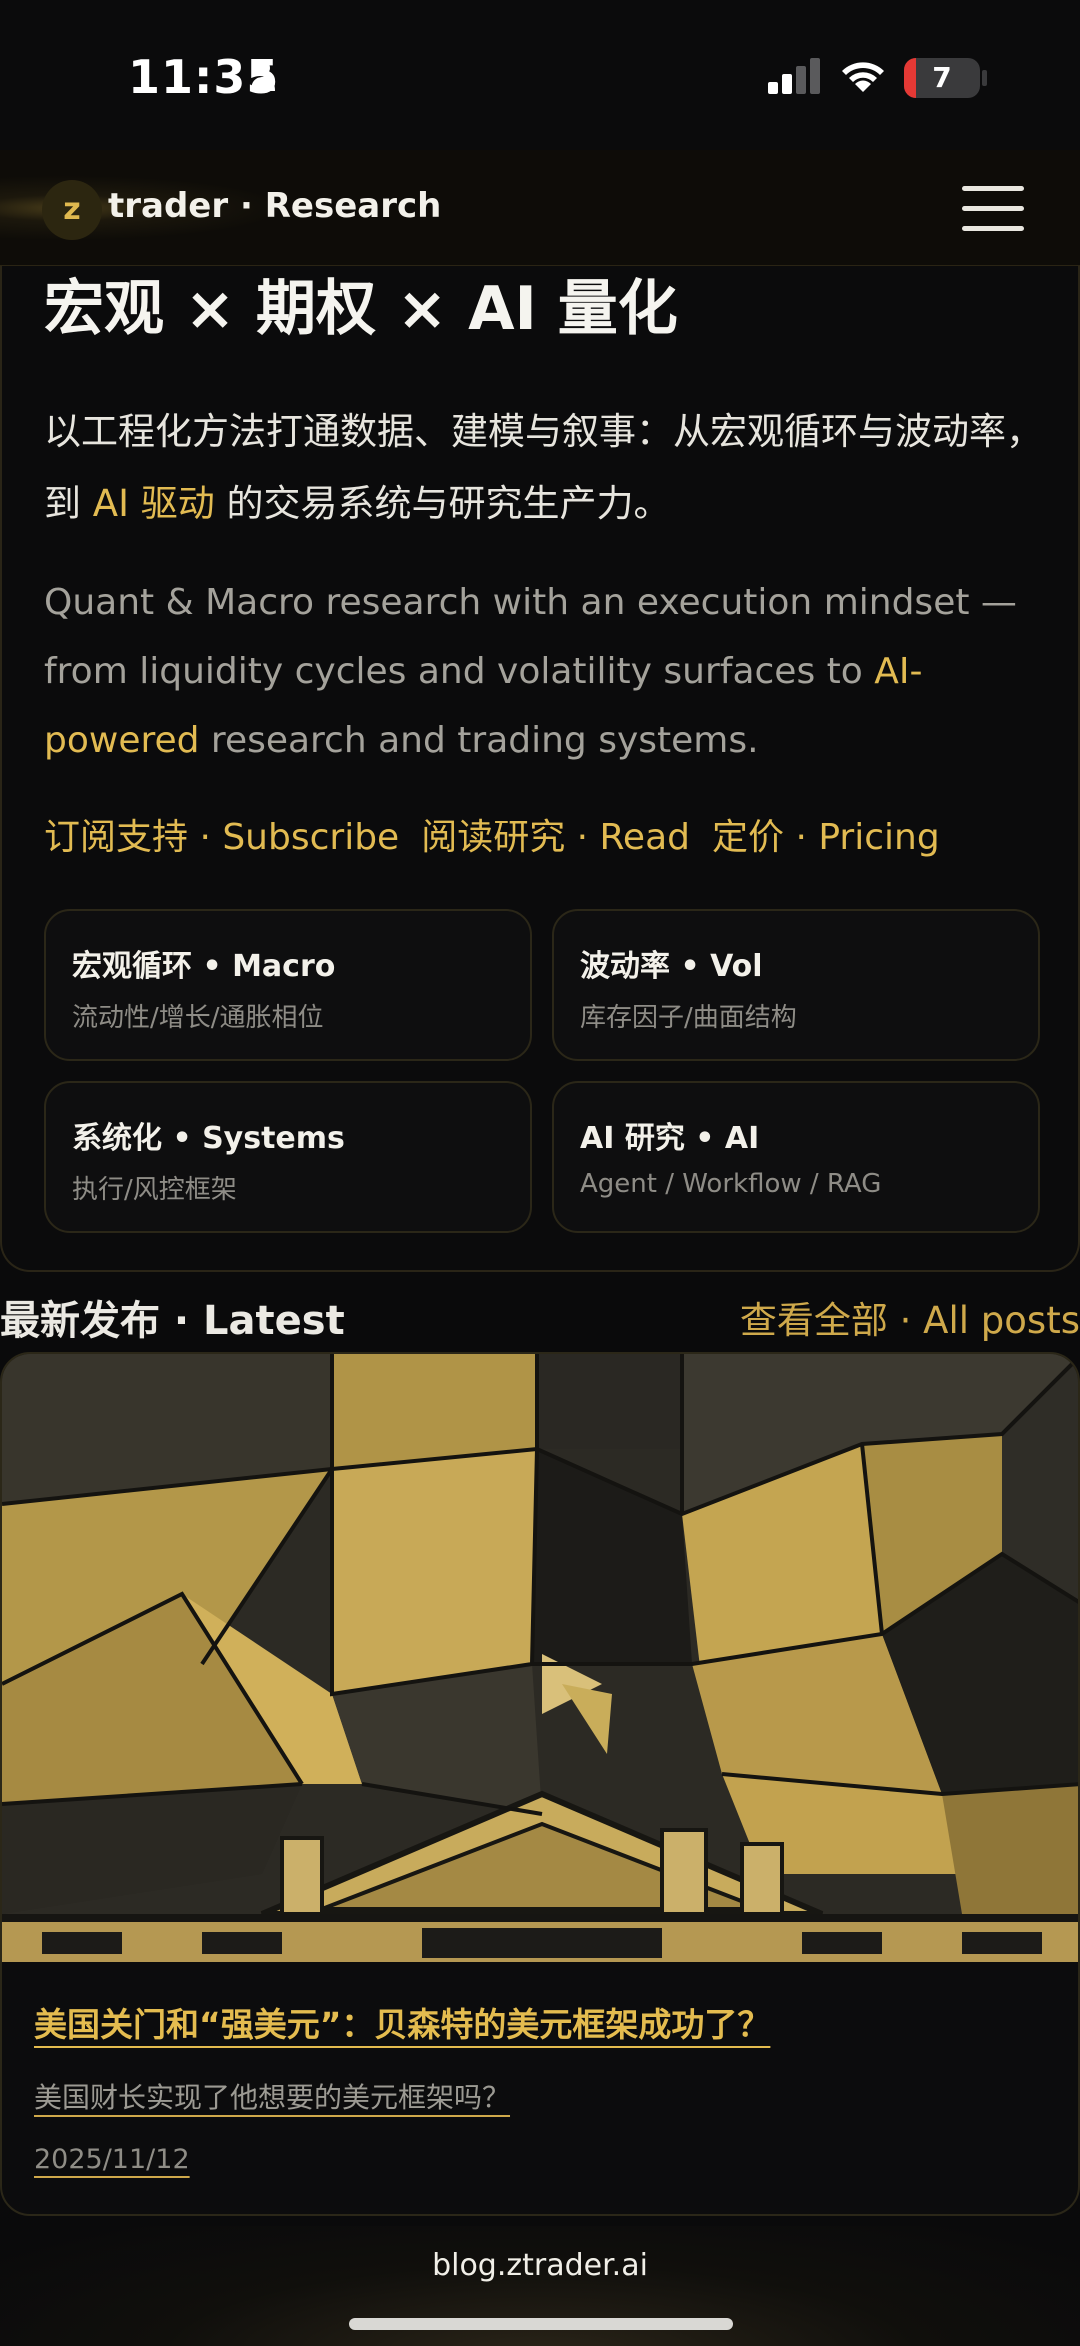 This screenshot has height=2346, width=1080. What do you see at coordinates (402, 2022) in the screenshot?
I see `post-title: 美国关门和“强美元”：贝森特的美元框架成功了？` at bounding box center [402, 2022].